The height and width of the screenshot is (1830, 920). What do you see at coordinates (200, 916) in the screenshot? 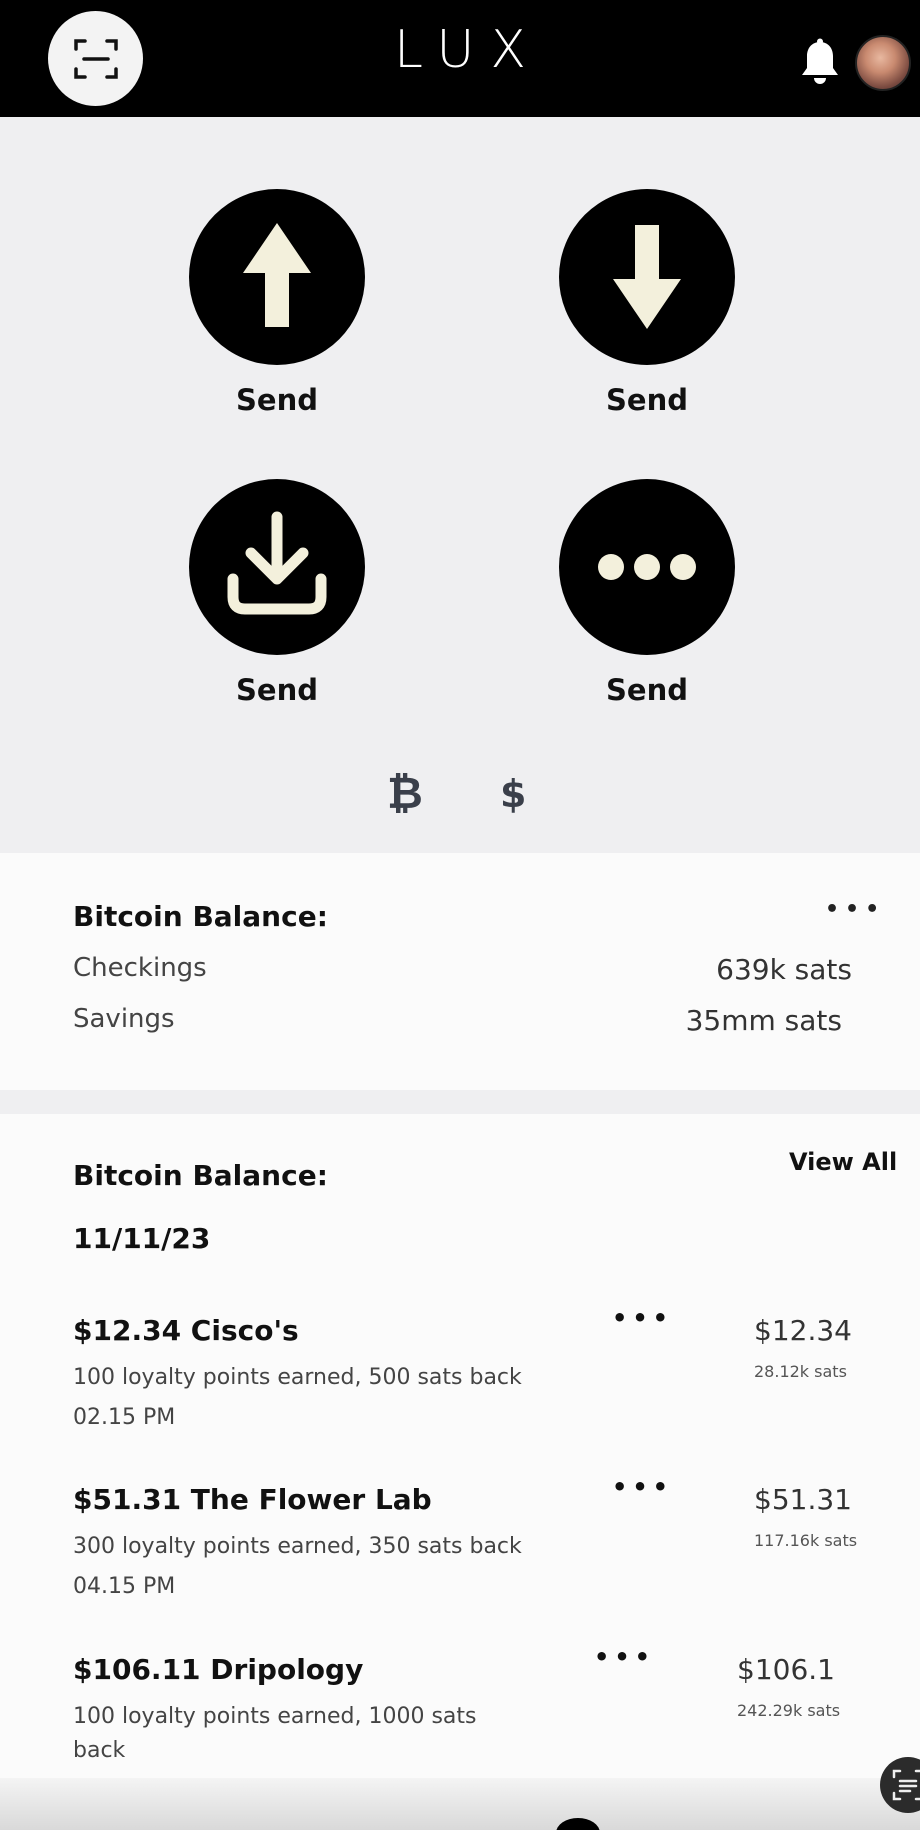
I see `balance-title: Bitcoin Balance:` at bounding box center [200, 916].